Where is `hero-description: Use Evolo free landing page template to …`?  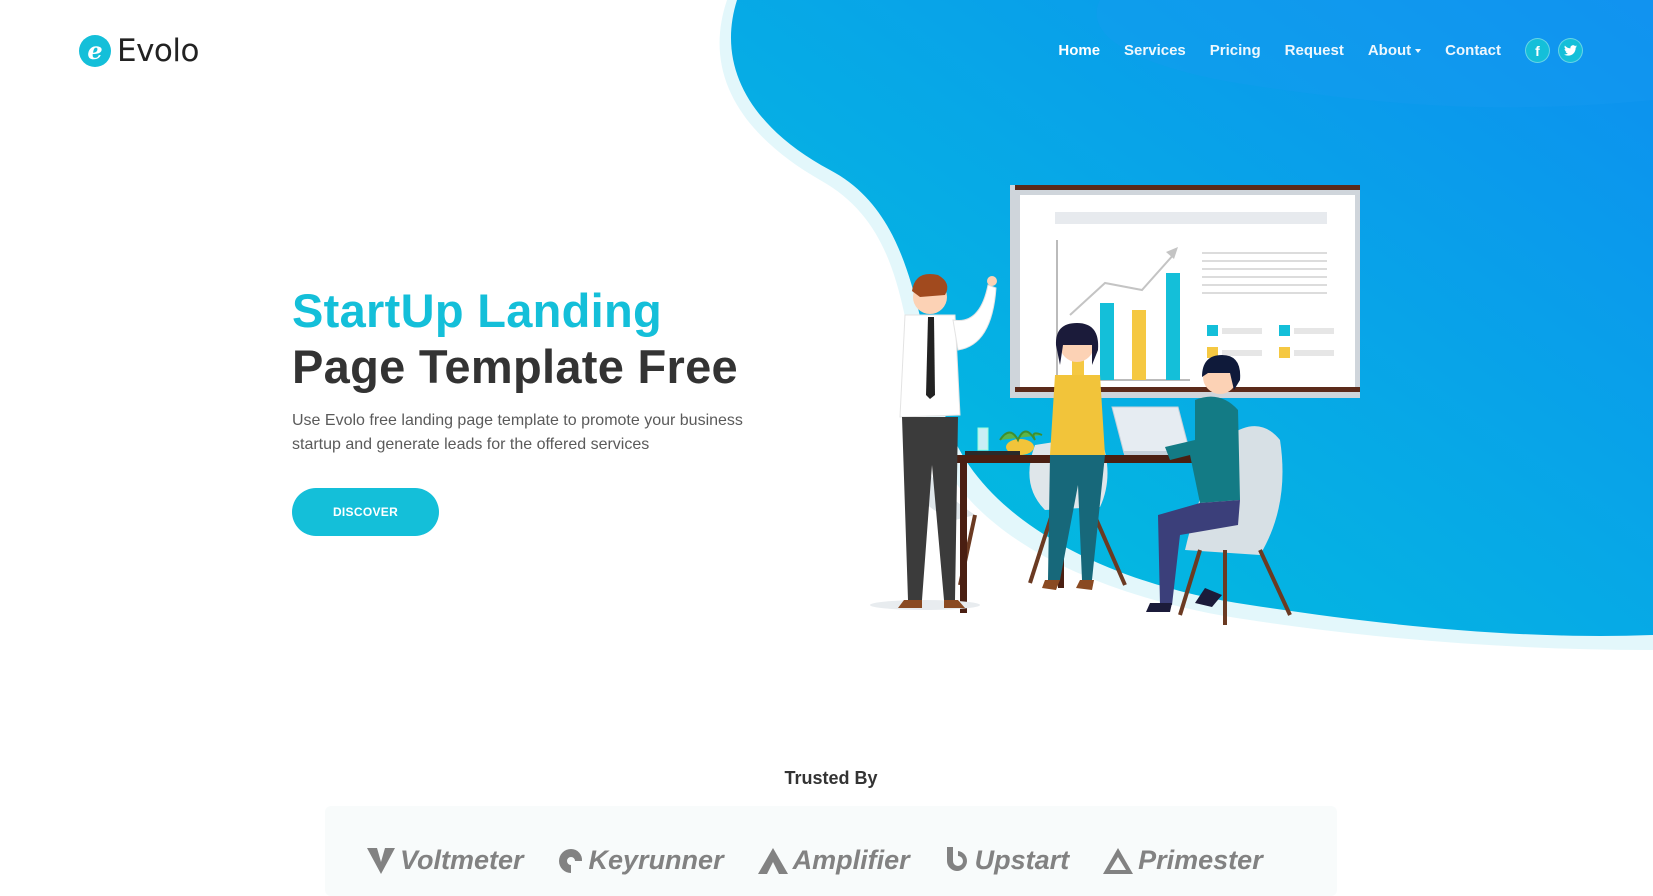 hero-description: Use Evolo free landing page template to … is located at coordinates (517, 432).